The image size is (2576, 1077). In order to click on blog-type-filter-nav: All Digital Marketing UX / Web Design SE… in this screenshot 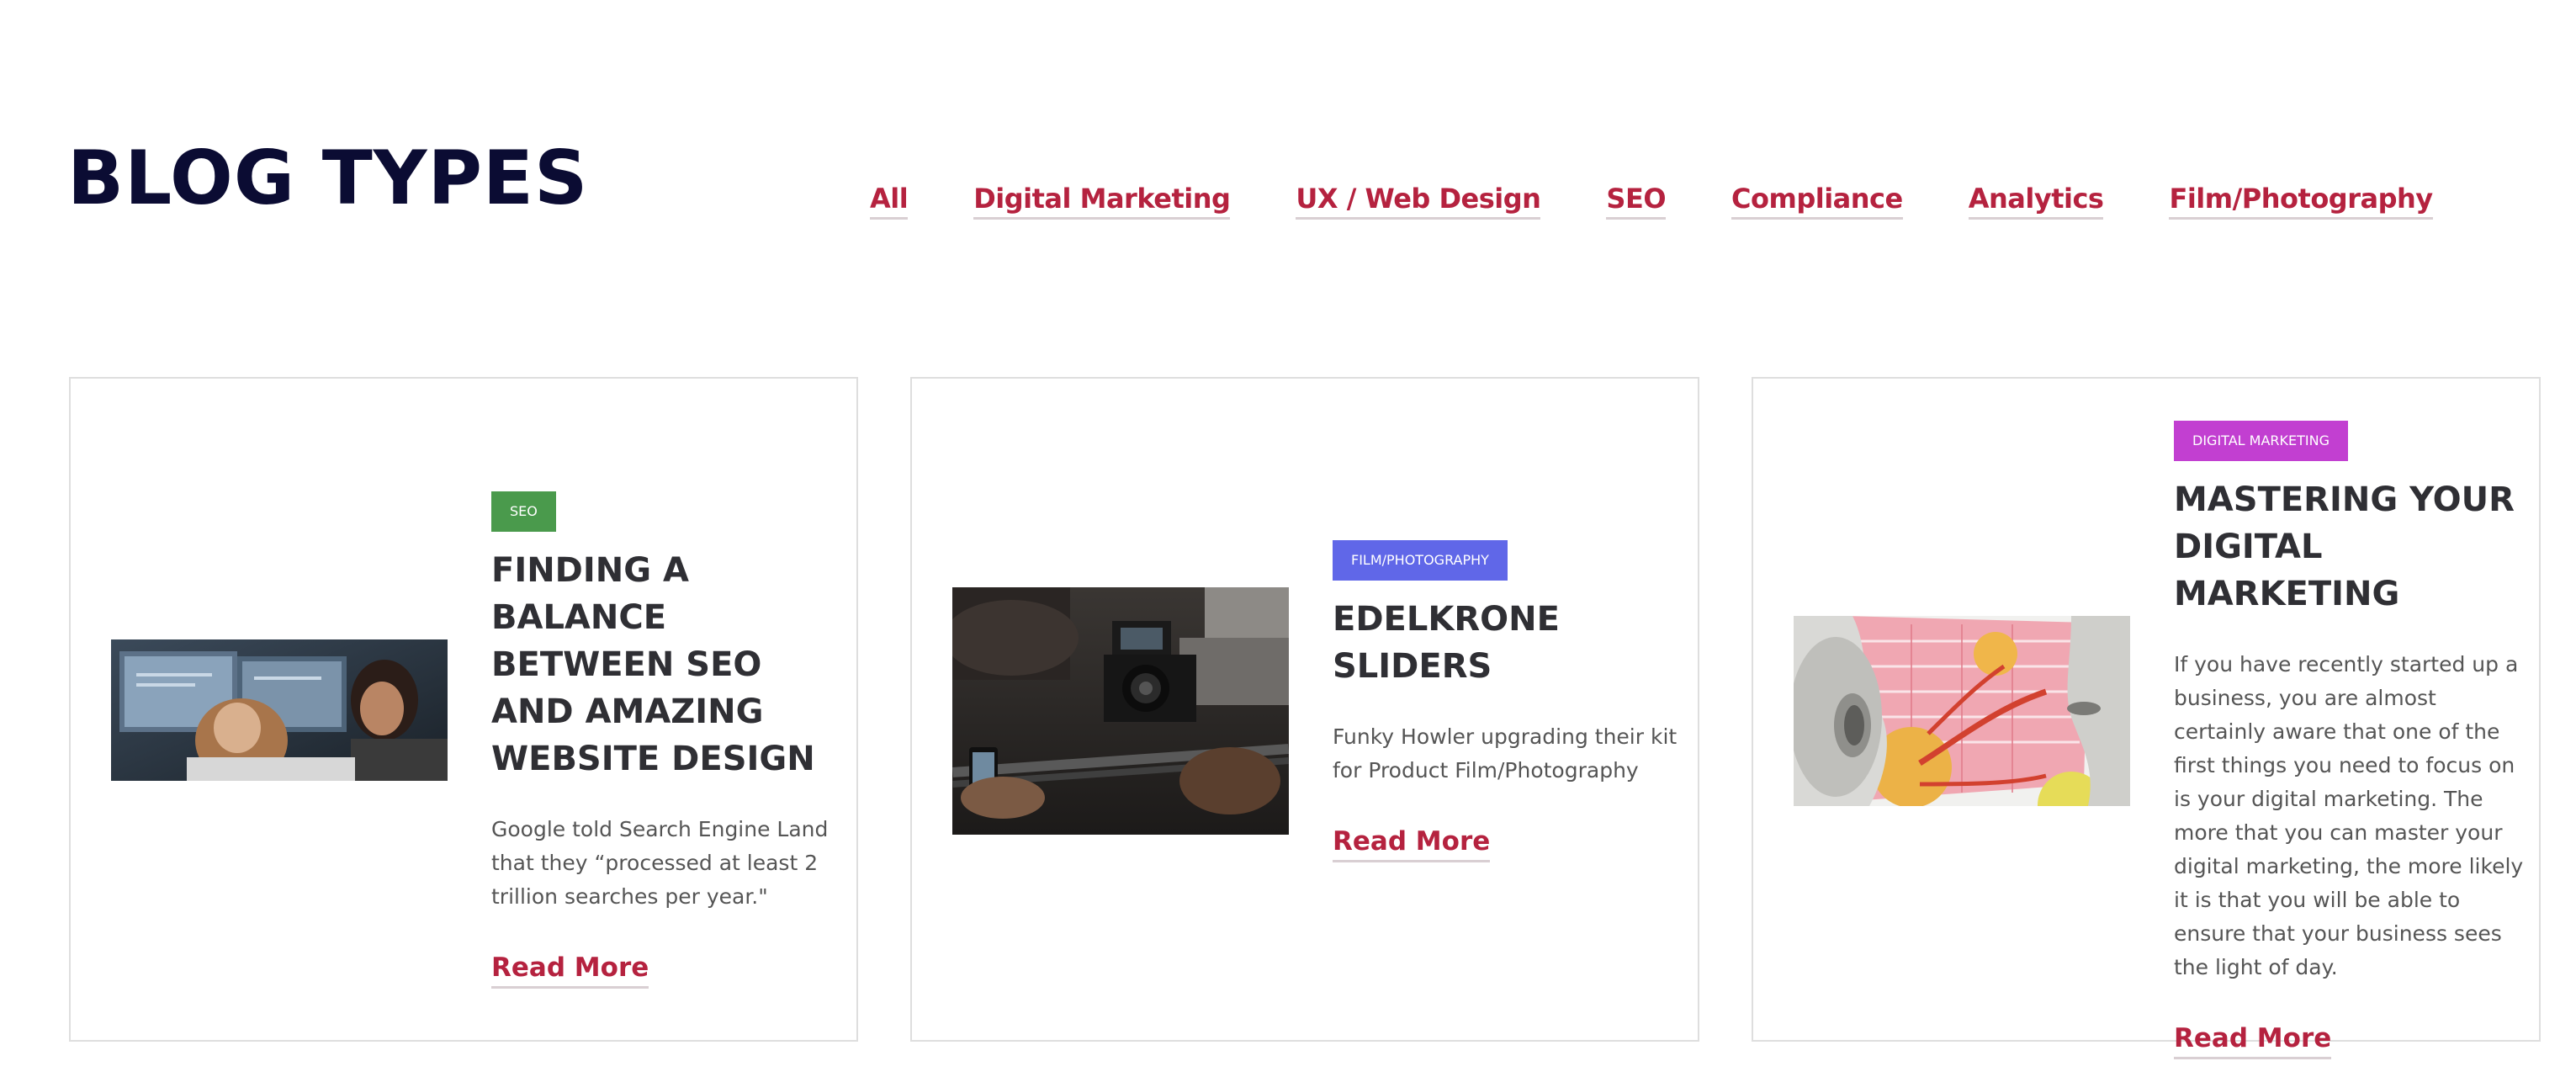, I will do `click(1651, 201)`.